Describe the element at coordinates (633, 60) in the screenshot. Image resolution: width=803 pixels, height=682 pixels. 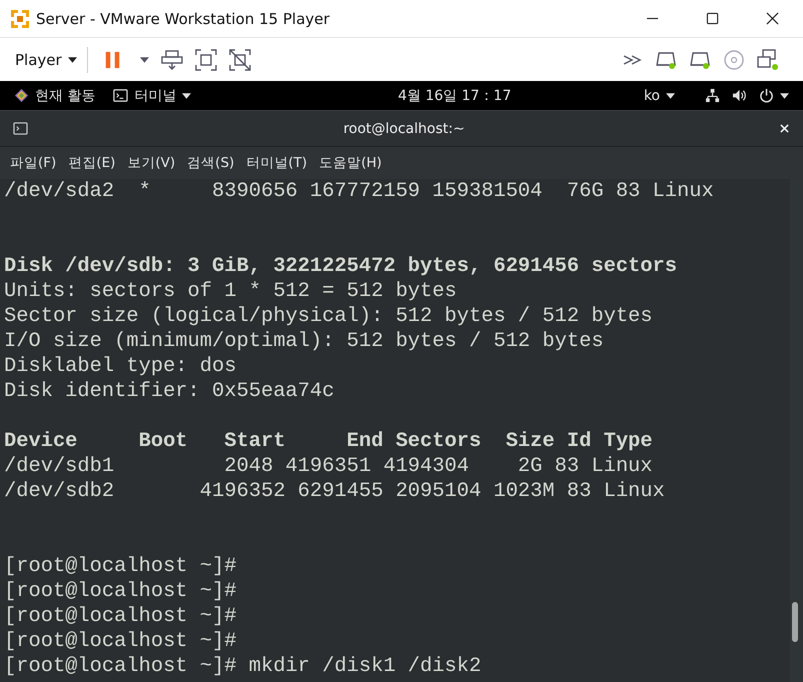
I see `chevron-icon` at that location.